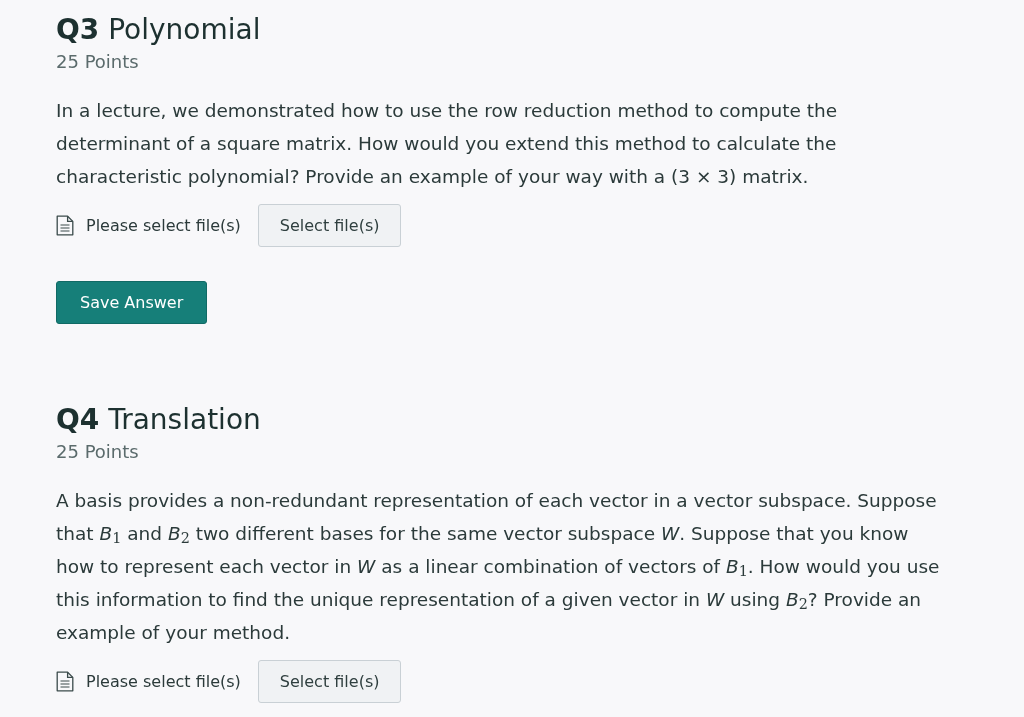  Describe the element at coordinates (158, 30) in the screenshot. I see `question-title: Q3 Polynomial` at that location.